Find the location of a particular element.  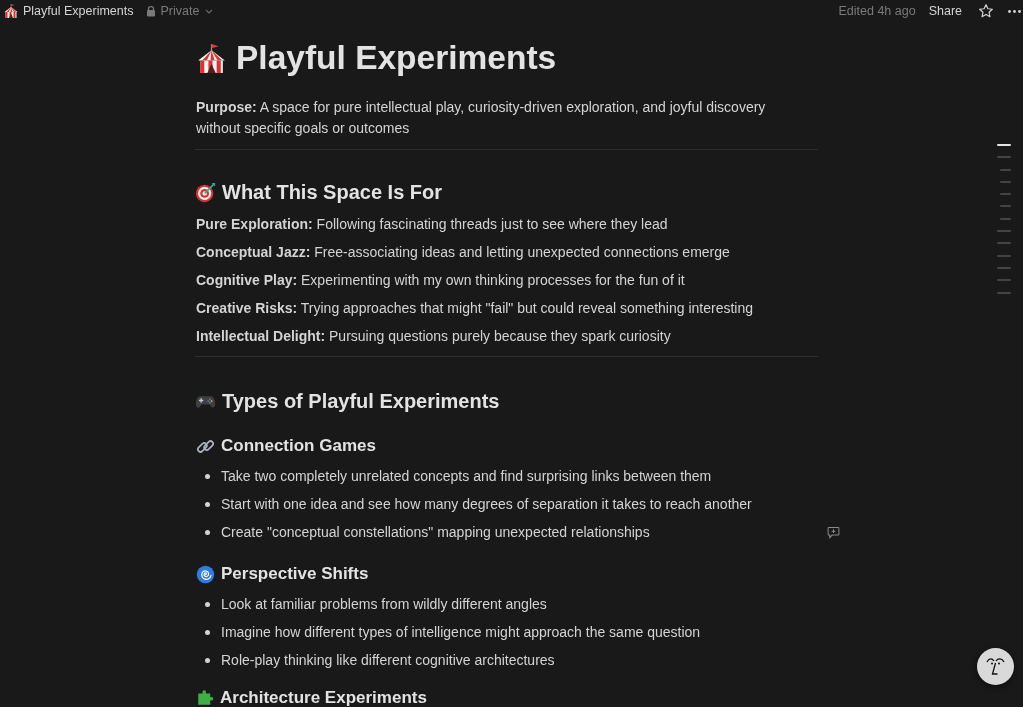

definition-line: Cognitive Play: Experimenting with my own thinking processes for the fun of it is located at coordinates (440, 280).